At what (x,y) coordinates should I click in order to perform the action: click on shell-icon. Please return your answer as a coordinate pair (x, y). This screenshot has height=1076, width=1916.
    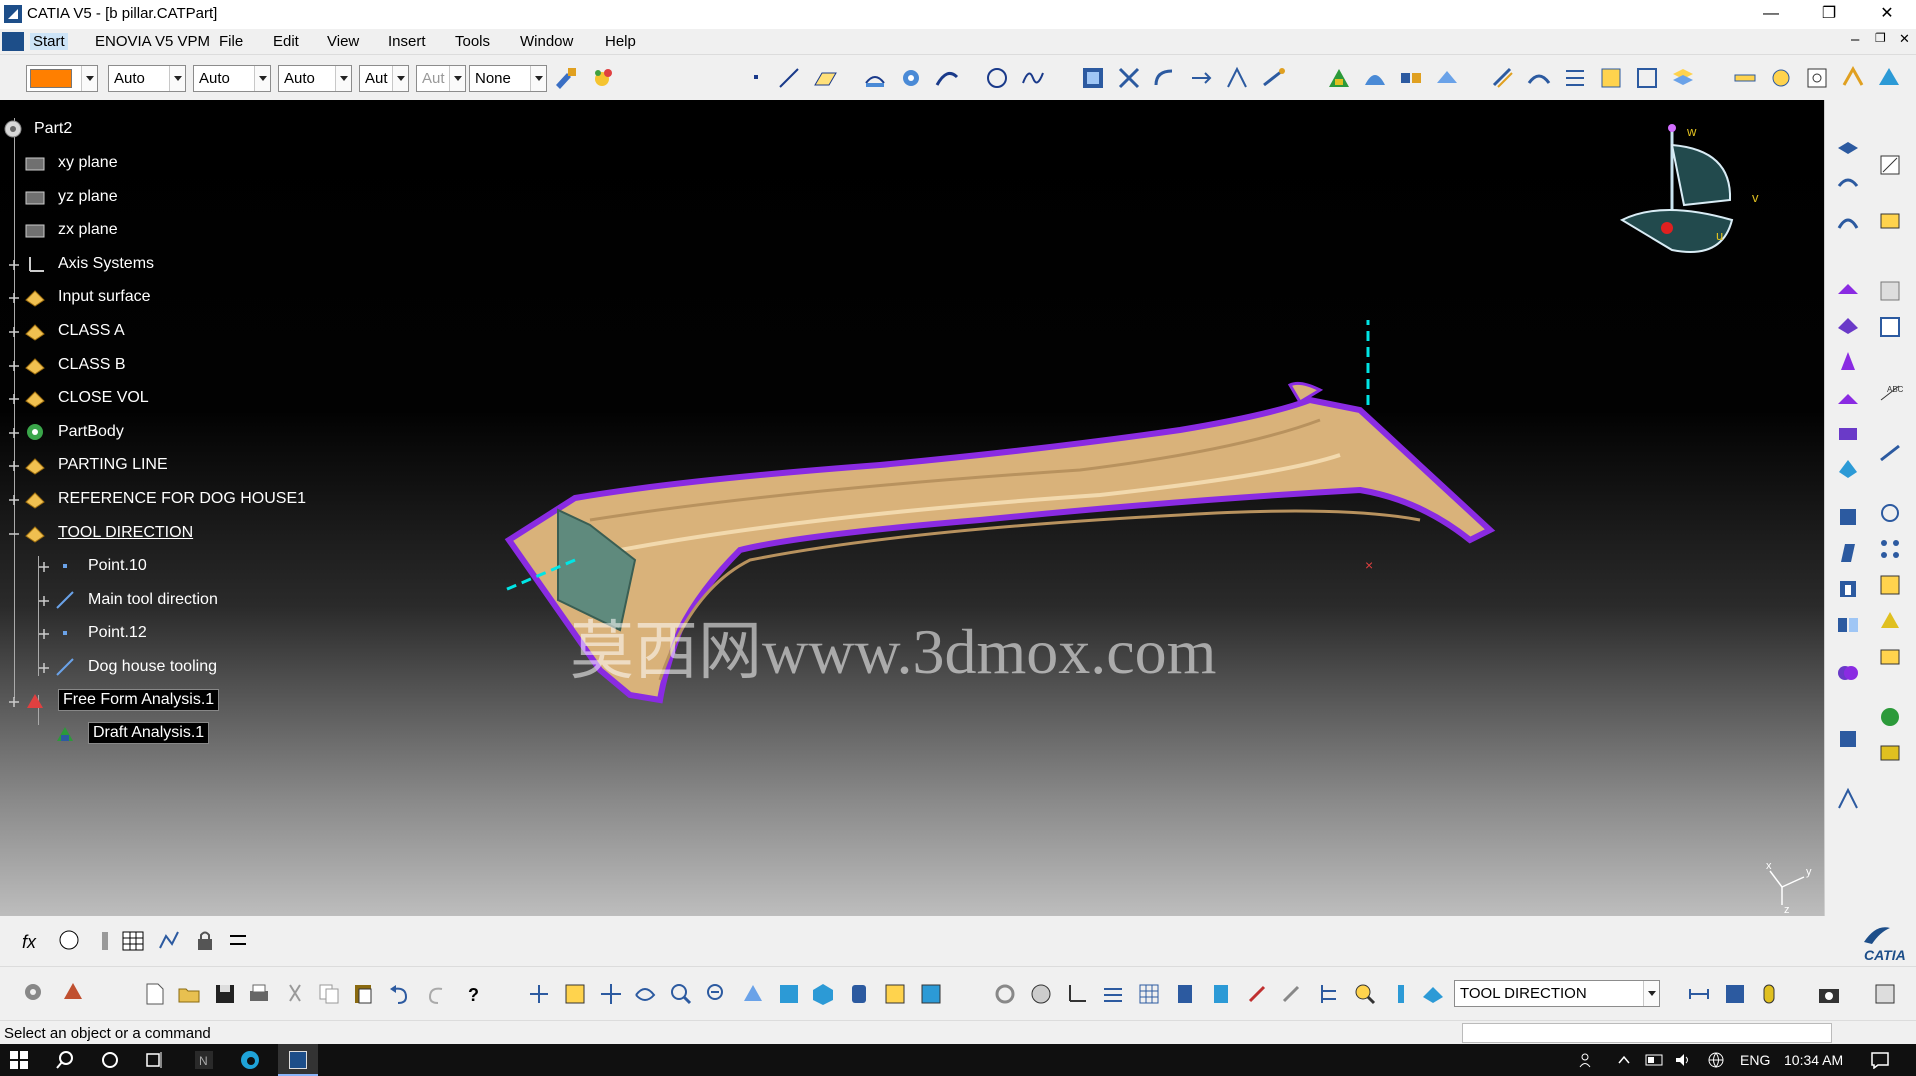
    Looking at the image, I should click on (1848, 589).